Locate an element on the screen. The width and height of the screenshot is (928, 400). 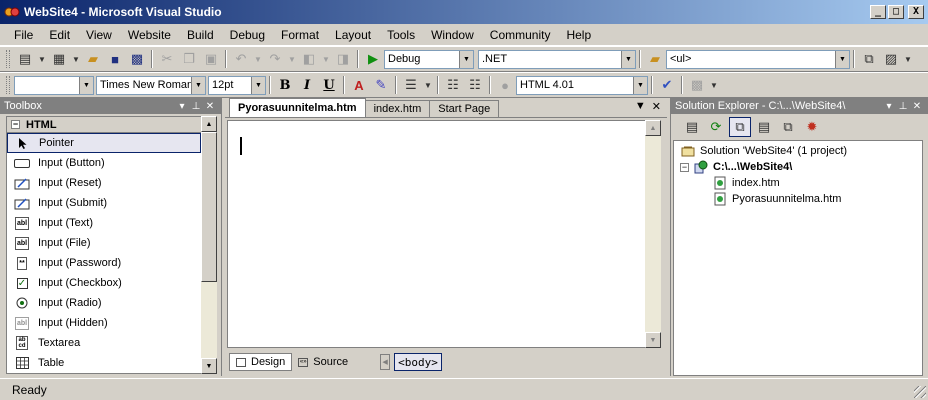
toolbox-item-input-file: abl Input (File) is located at coordinates (104, 243).